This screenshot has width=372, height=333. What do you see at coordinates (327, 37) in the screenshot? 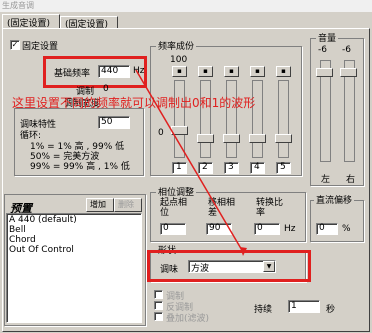
I see `volume-title: 音量` at bounding box center [327, 37].